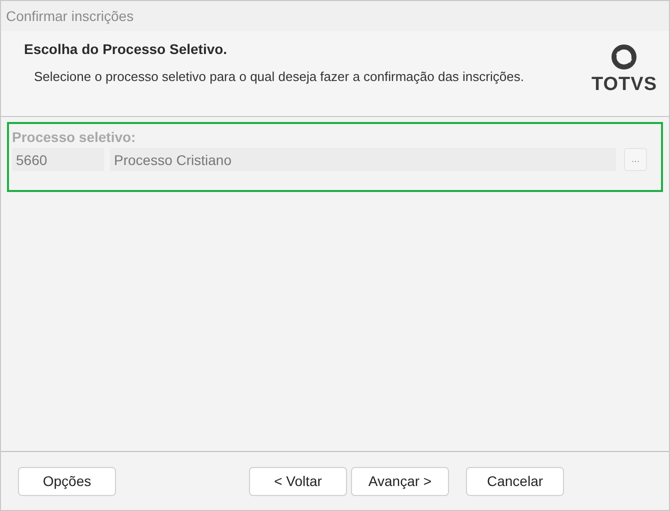  I want to click on step-description: Selecione o processo seletivo para o qual deseja fazer a confirmação das inscrições., so click(279, 77).